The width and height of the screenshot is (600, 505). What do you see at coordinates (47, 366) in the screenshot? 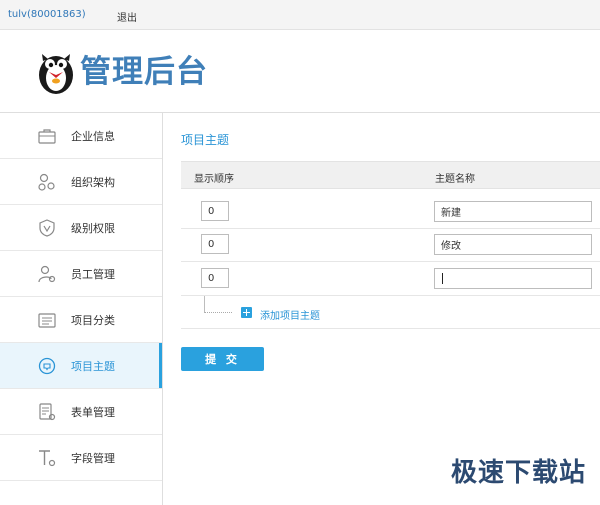
I see `chat-bubble-icon` at bounding box center [47, 366].